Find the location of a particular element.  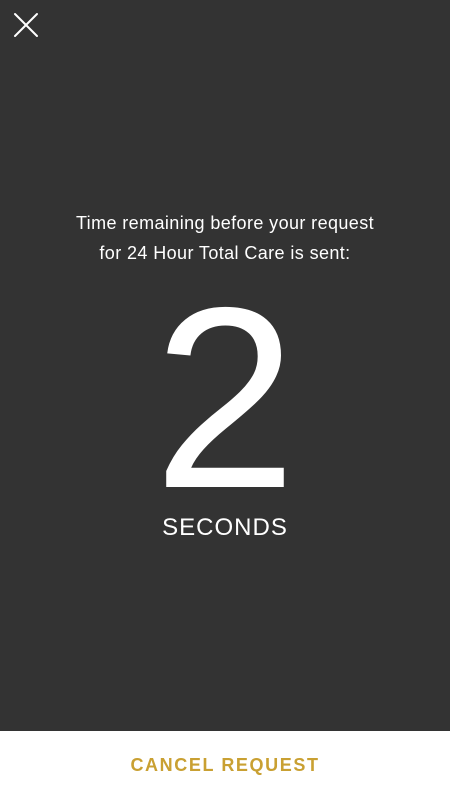

cancel-request-button: CANCEL REQUEST is located at coordinates (224, 765).